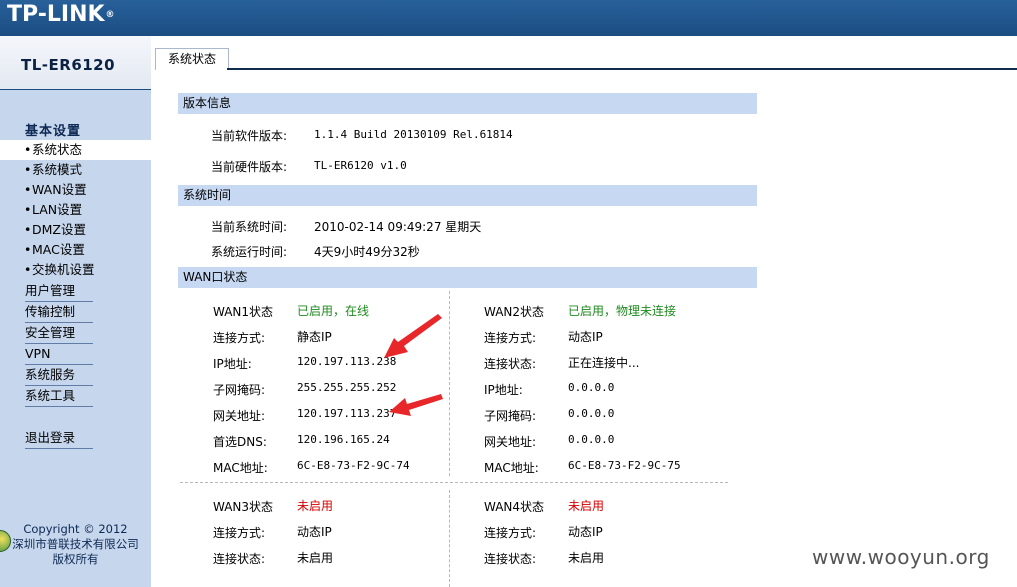 The image size is (1017, 587). Describe the element at coordinates (449, 383) in the screenshot. I see `wan-vertical-divider` at that location.